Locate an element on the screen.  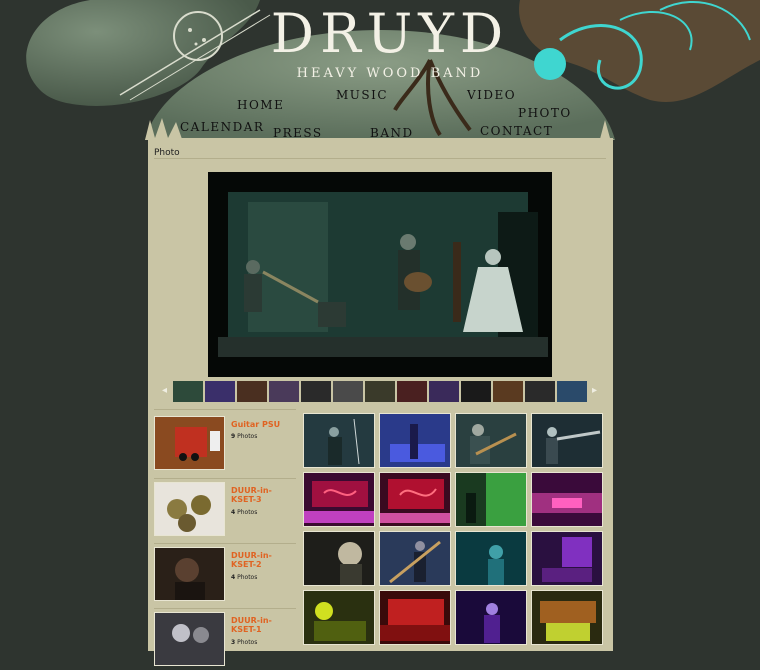
main-photo is located at coordinates (380, 274).